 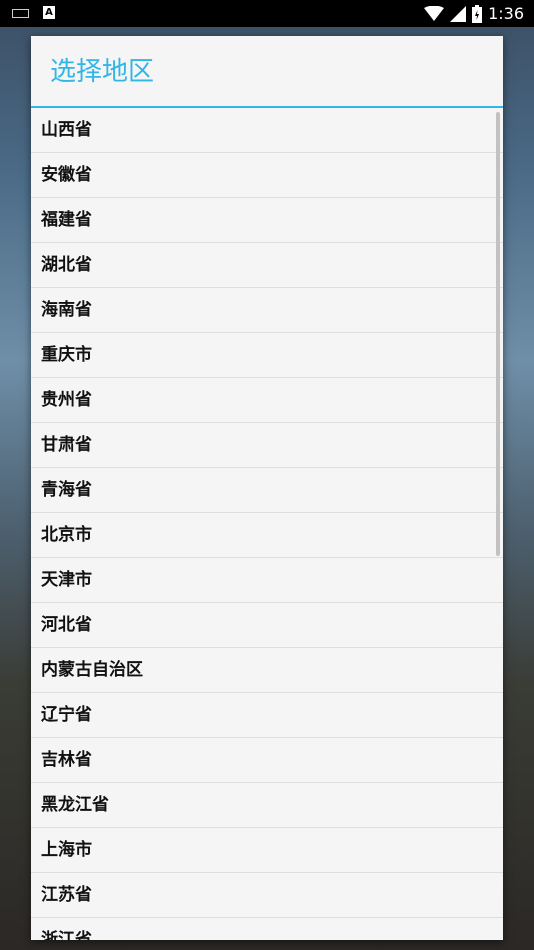 What do you see at coordinates (267, 580) in the screenshot?
I see `list-item: 天津市` at bounding box center [267, 580].